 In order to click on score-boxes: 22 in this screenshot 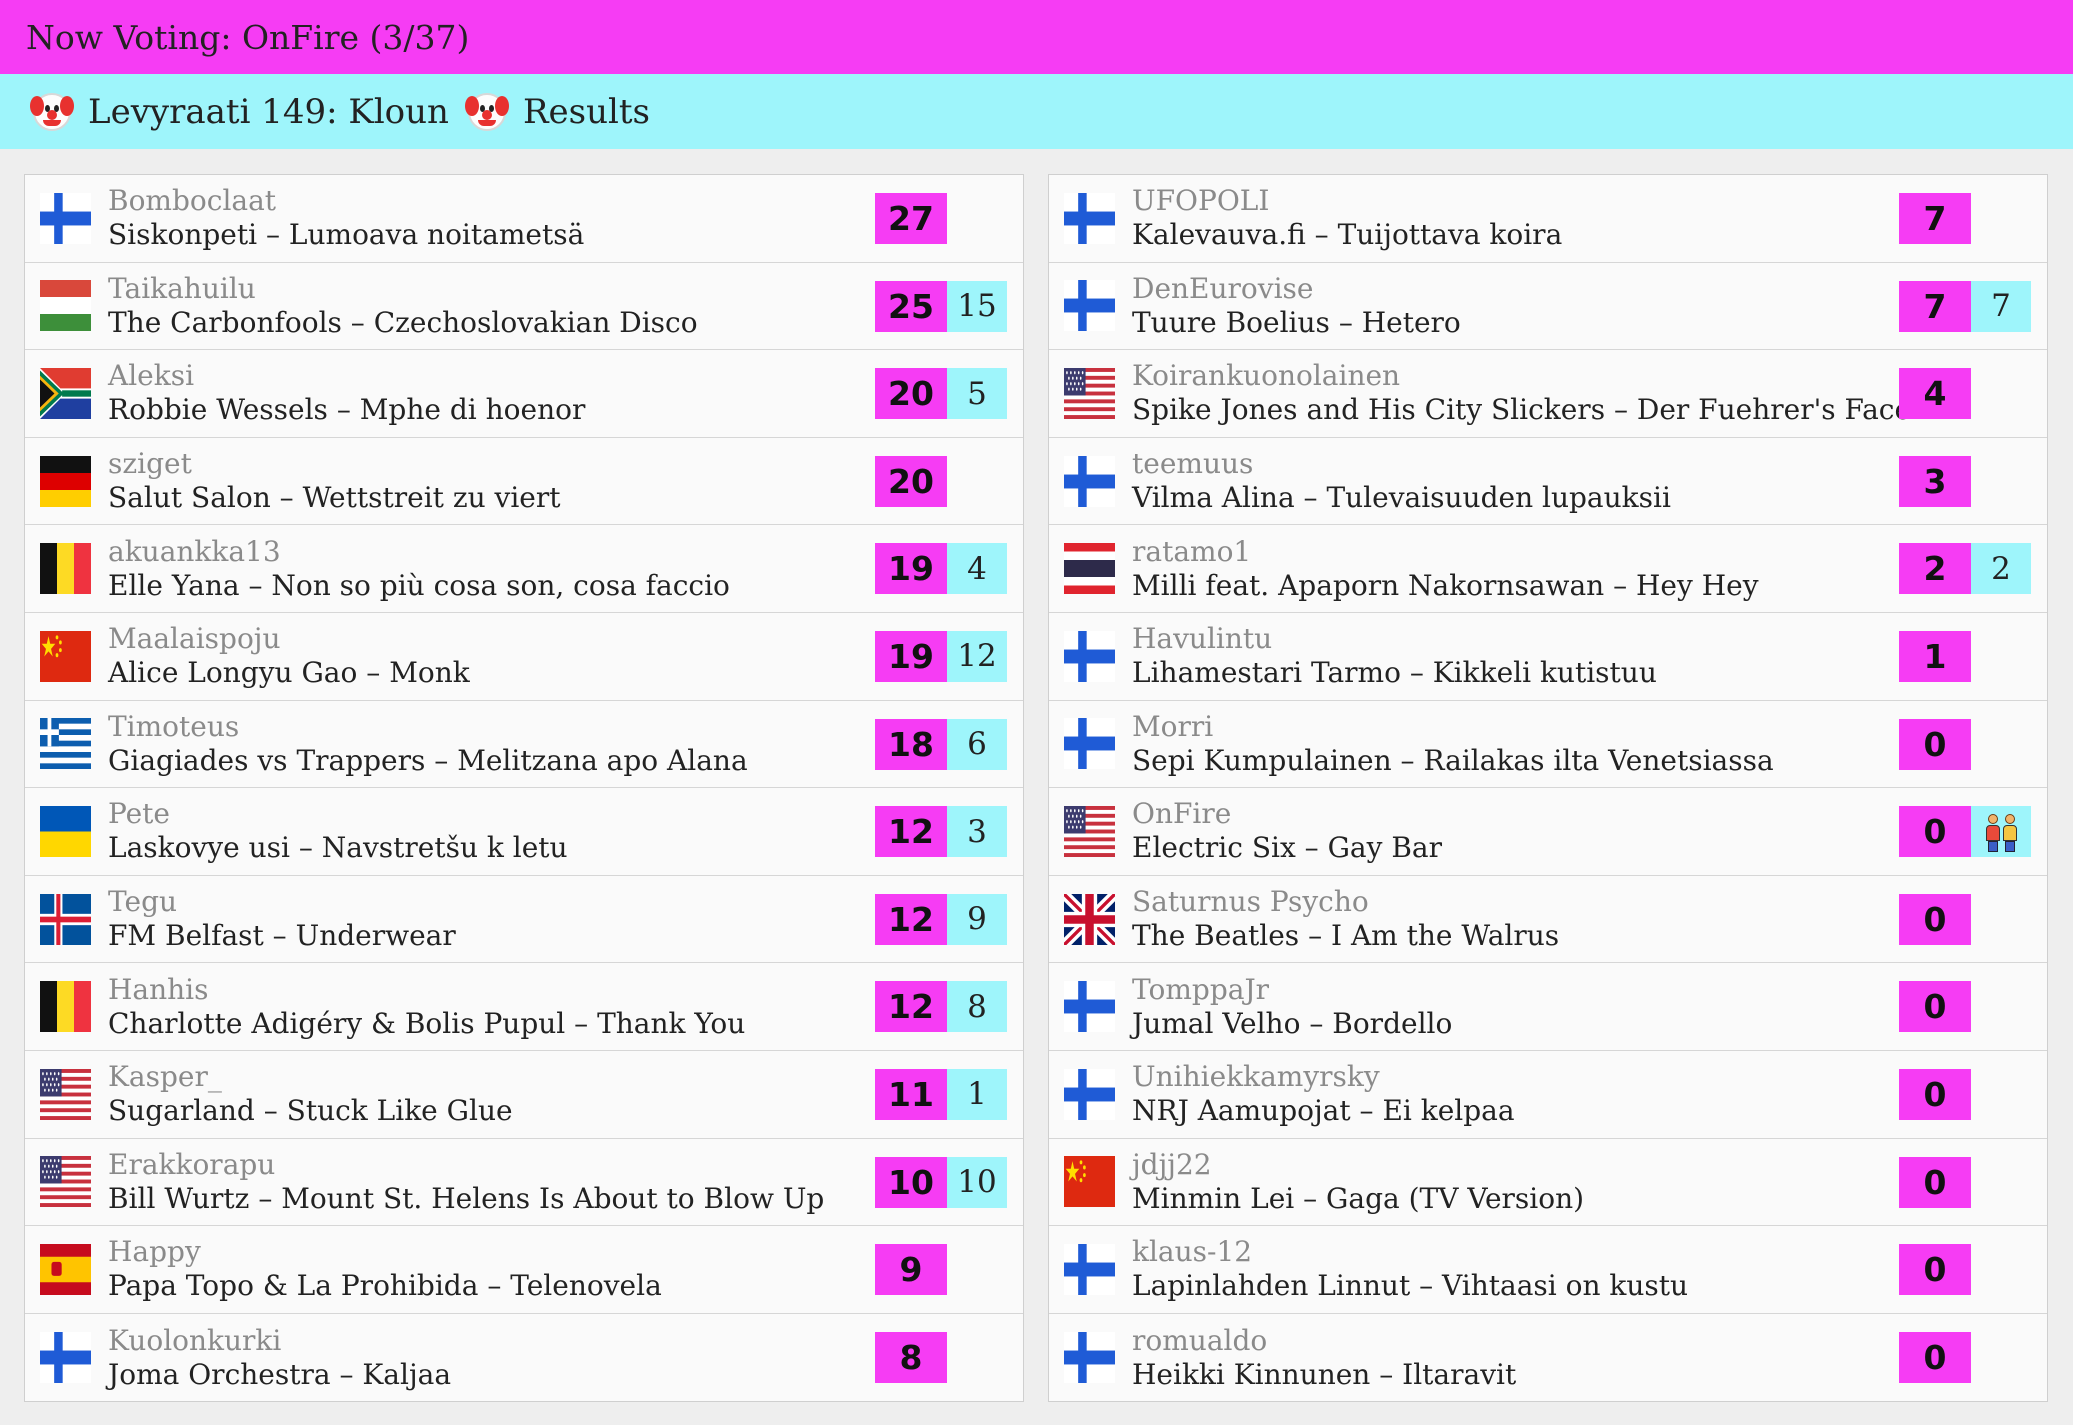, I will do `click(1965, 569)`.